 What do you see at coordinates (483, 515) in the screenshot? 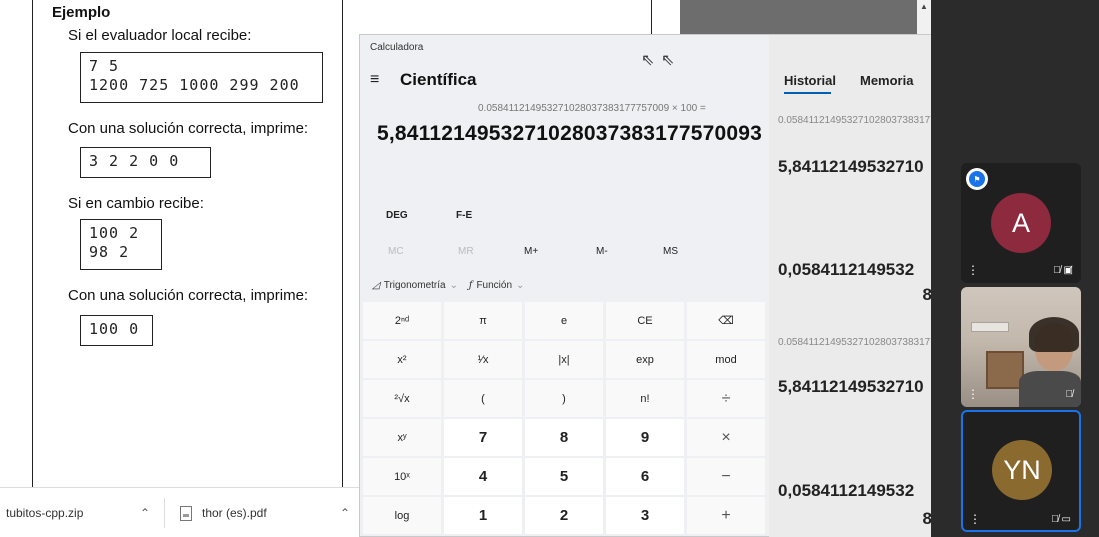
I see `key-button: 1` at bounding box center [483, 515].